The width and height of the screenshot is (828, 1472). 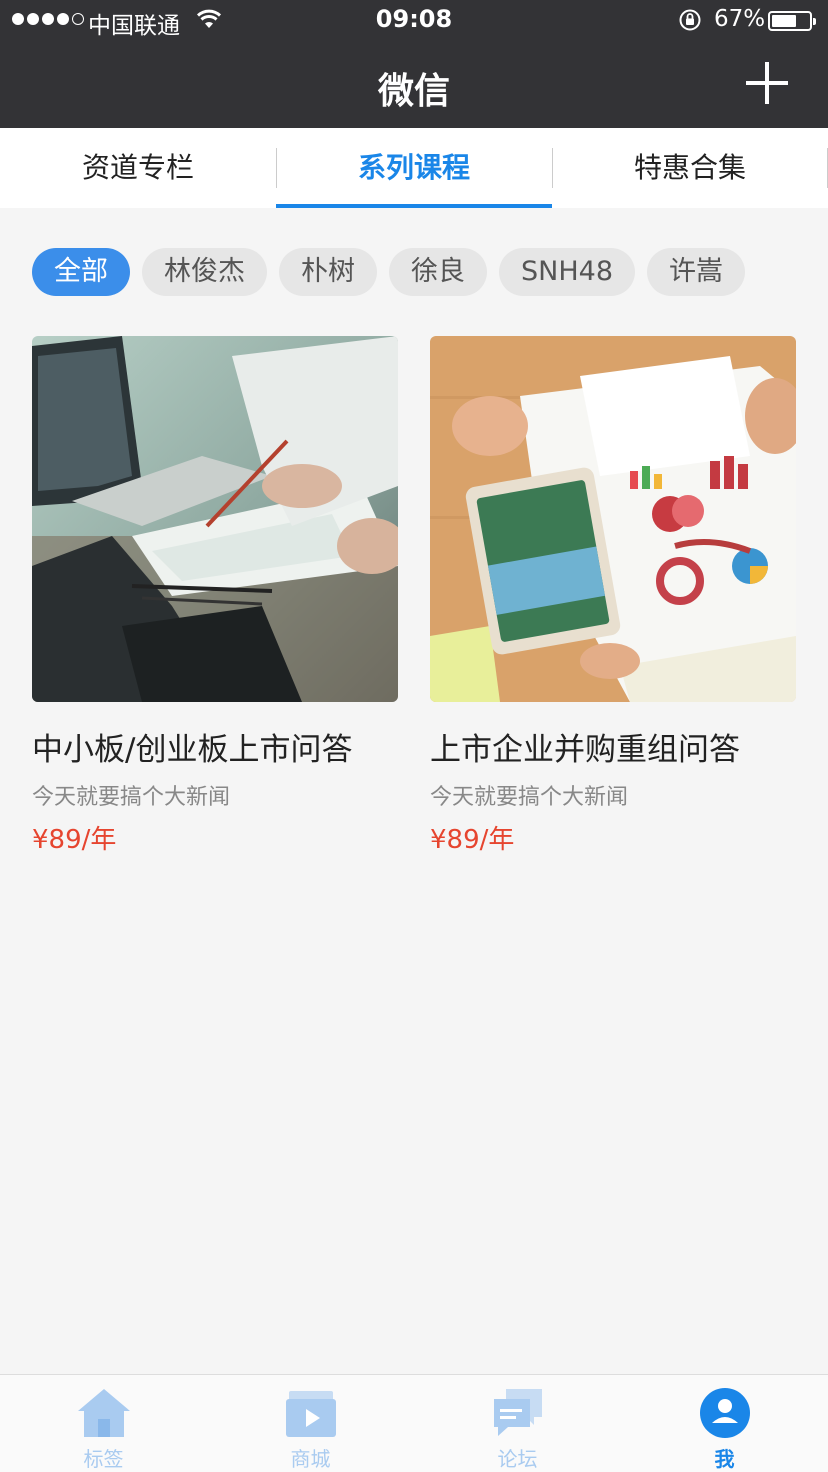 What do you see at coordinates (517, 1459) in the screenshot?
I see `tabbar-label: 论坛` at bounding box center [517, 1459].